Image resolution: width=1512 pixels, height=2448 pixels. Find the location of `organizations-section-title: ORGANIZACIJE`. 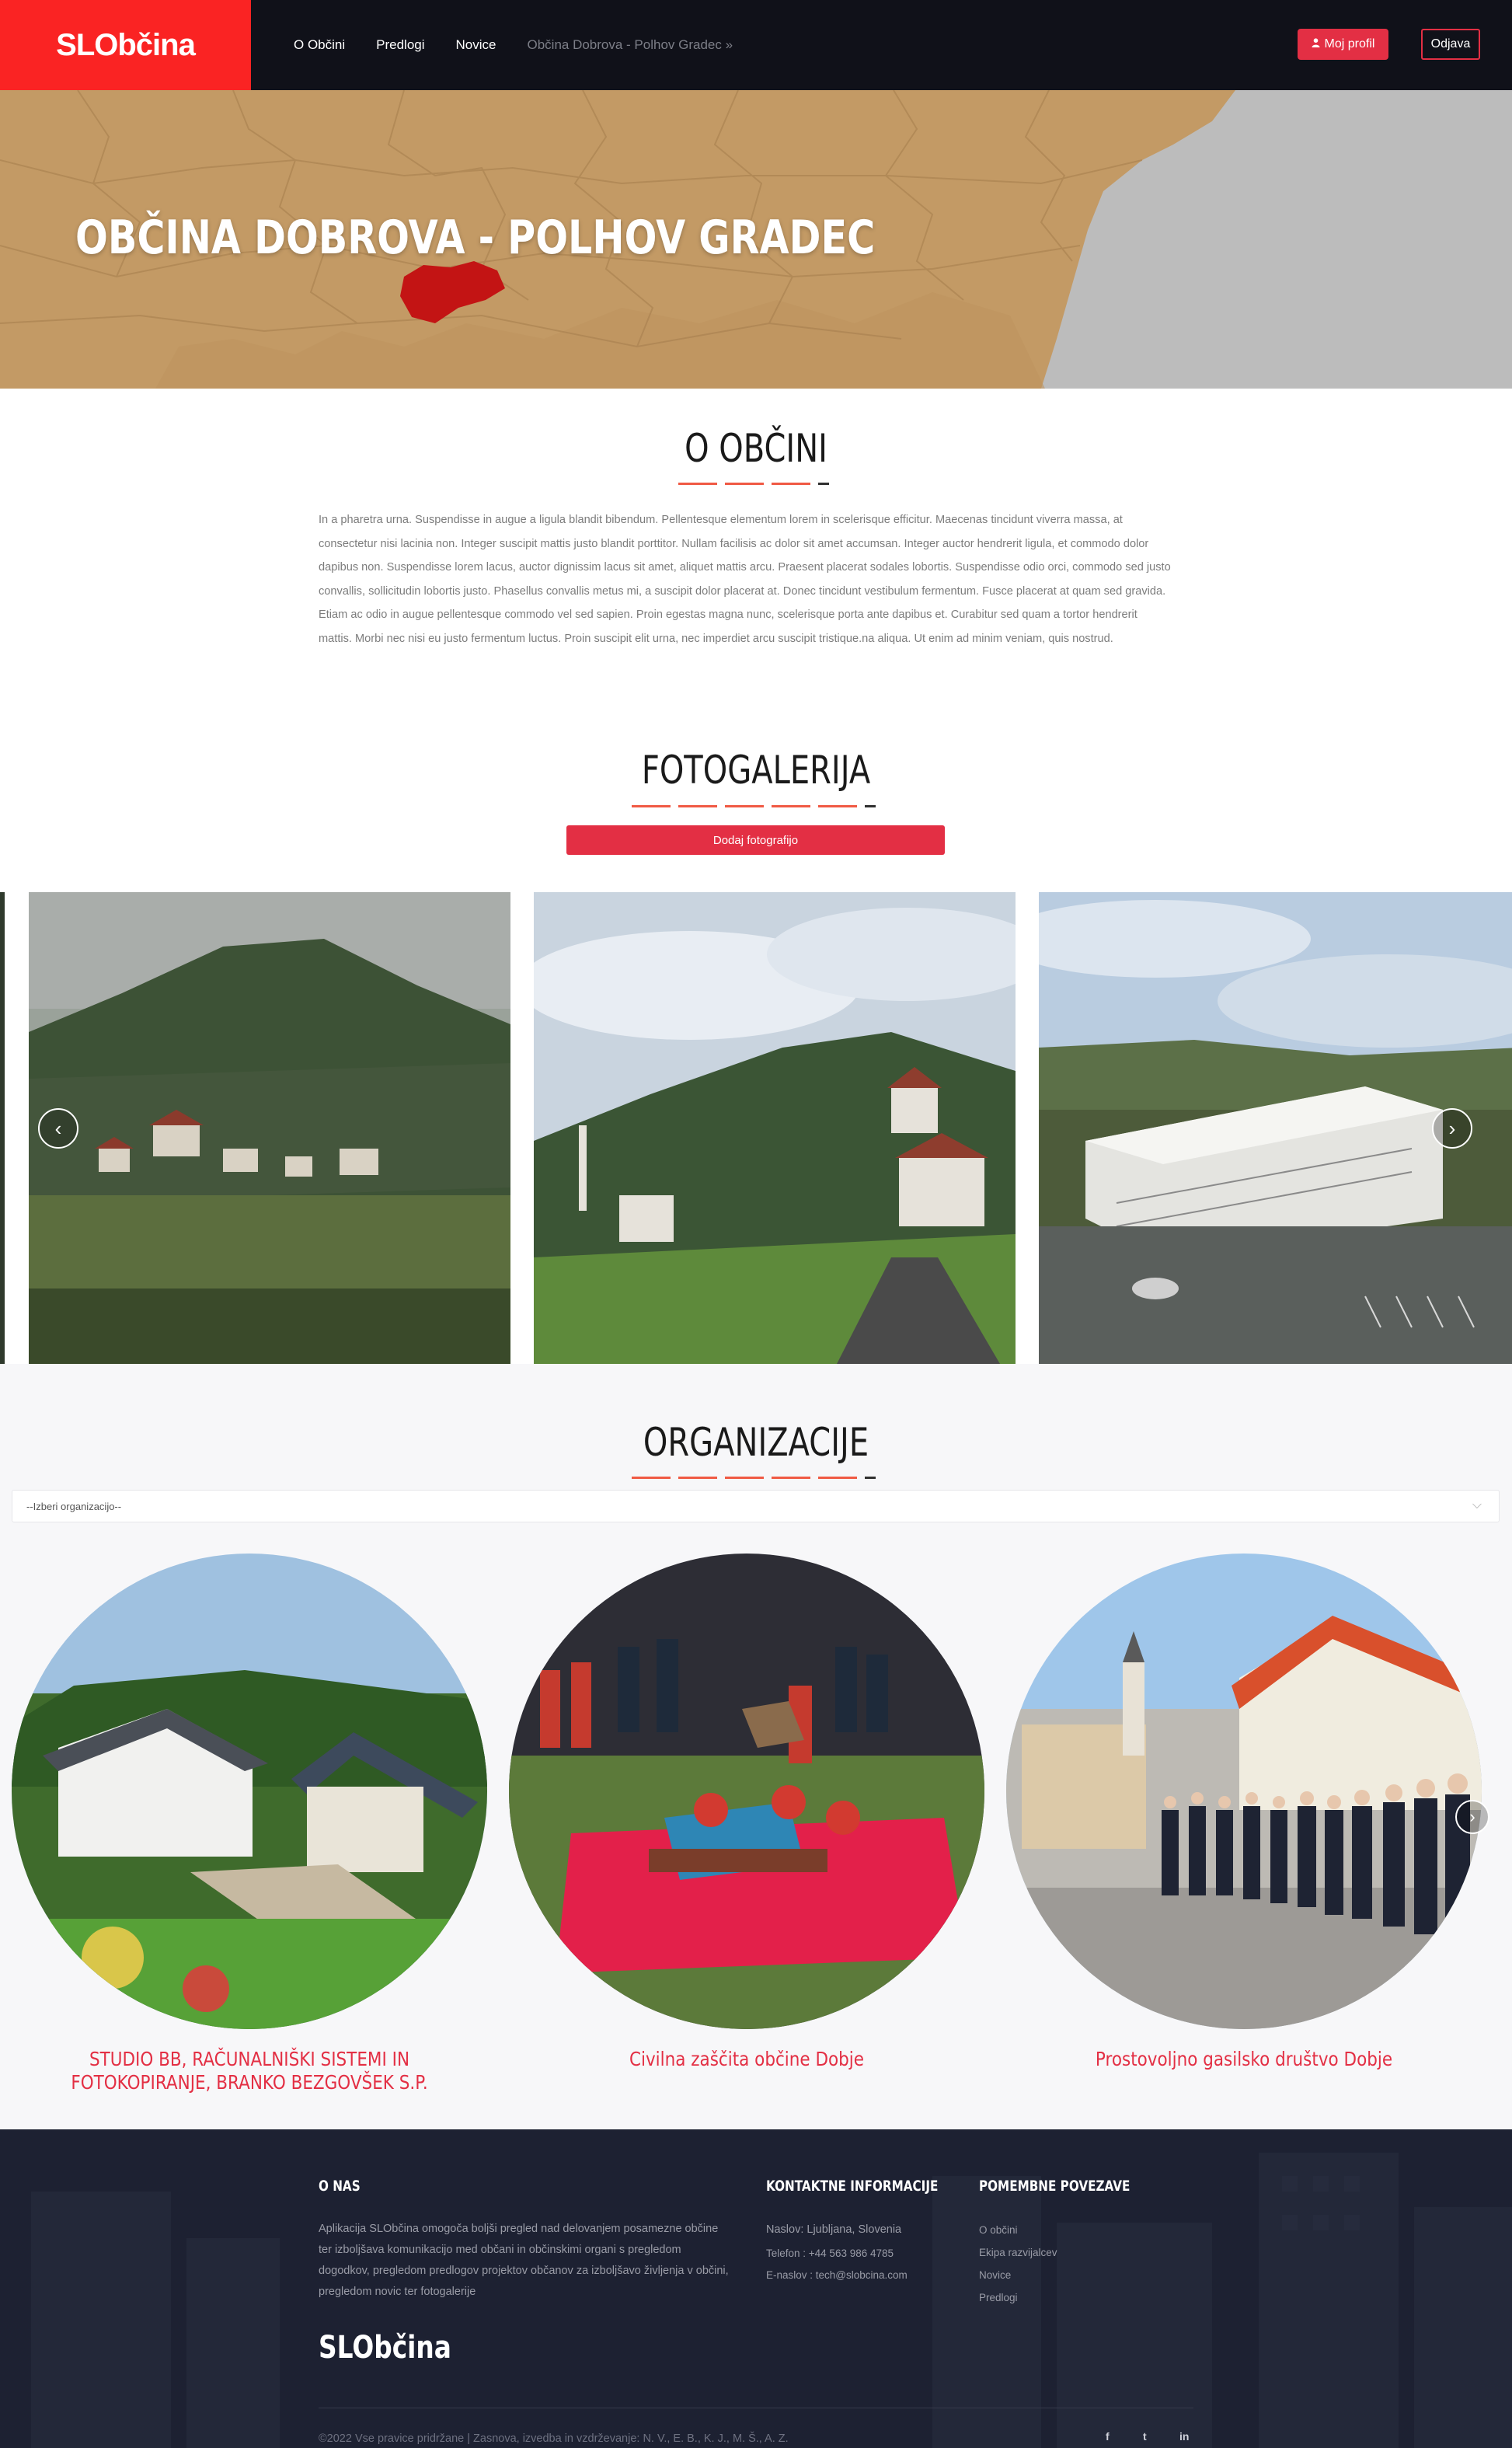

organizations-section-title: ORGANIZACIJE is located at coordinates (756, 1442).